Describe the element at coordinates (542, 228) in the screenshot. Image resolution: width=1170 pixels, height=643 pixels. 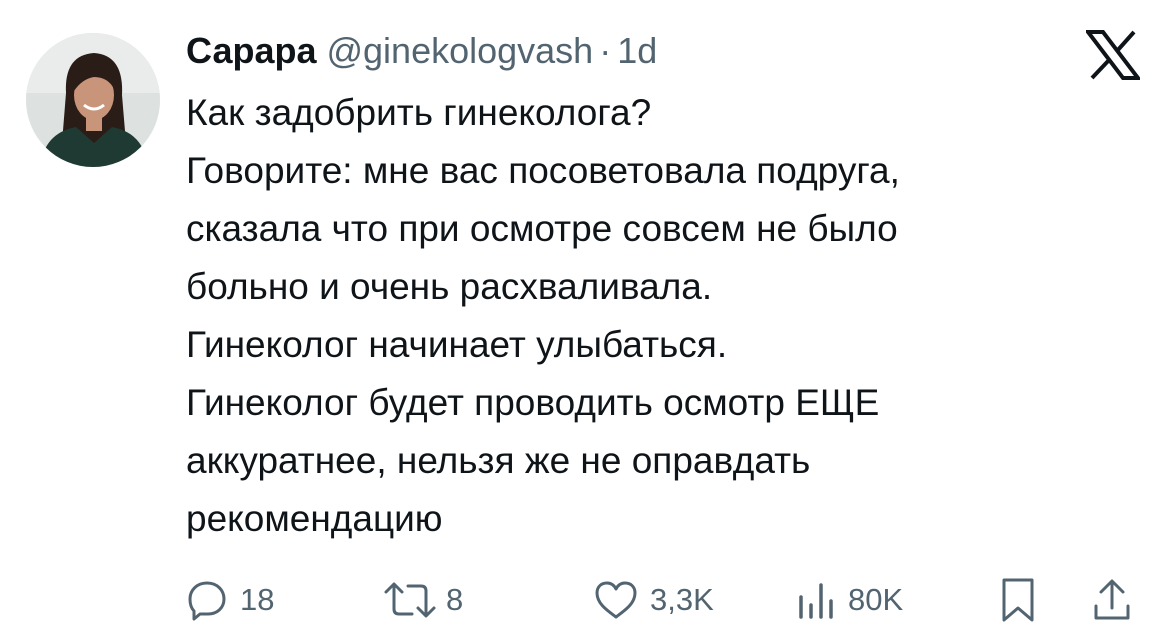
I see `tweet-line: сказала что при осмотре совсем не было` at that location.